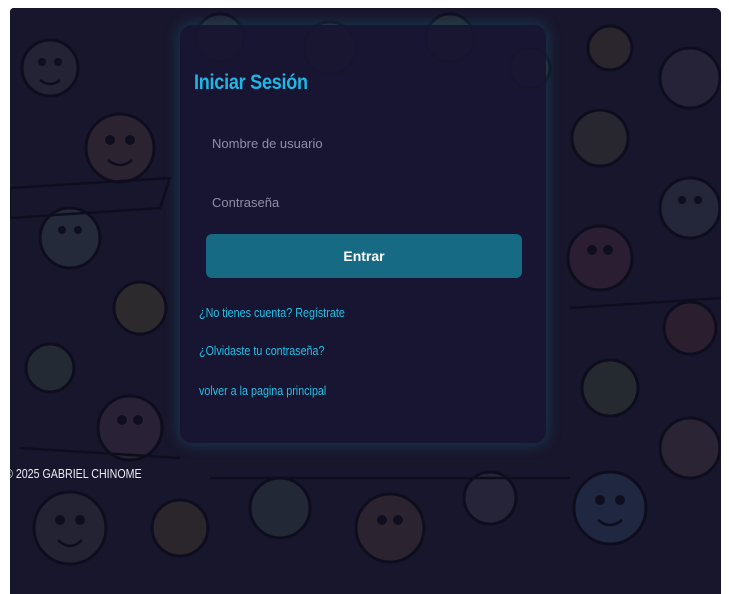 This screenshot has height=594, width=729. What do you see at coordinates (364, 143) in the screenshot?
I see `username-input` at bounding box center [364, 143].